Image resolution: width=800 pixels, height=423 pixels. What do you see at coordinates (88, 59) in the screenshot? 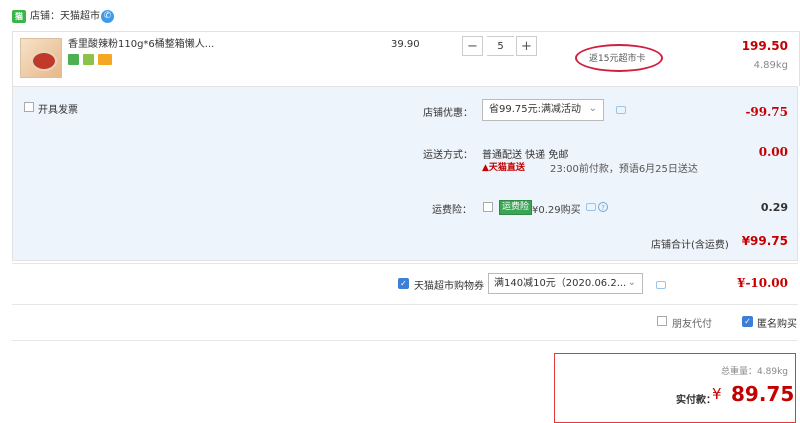
I see `guarantee-tag-icon` at bounding box center [88, 59].